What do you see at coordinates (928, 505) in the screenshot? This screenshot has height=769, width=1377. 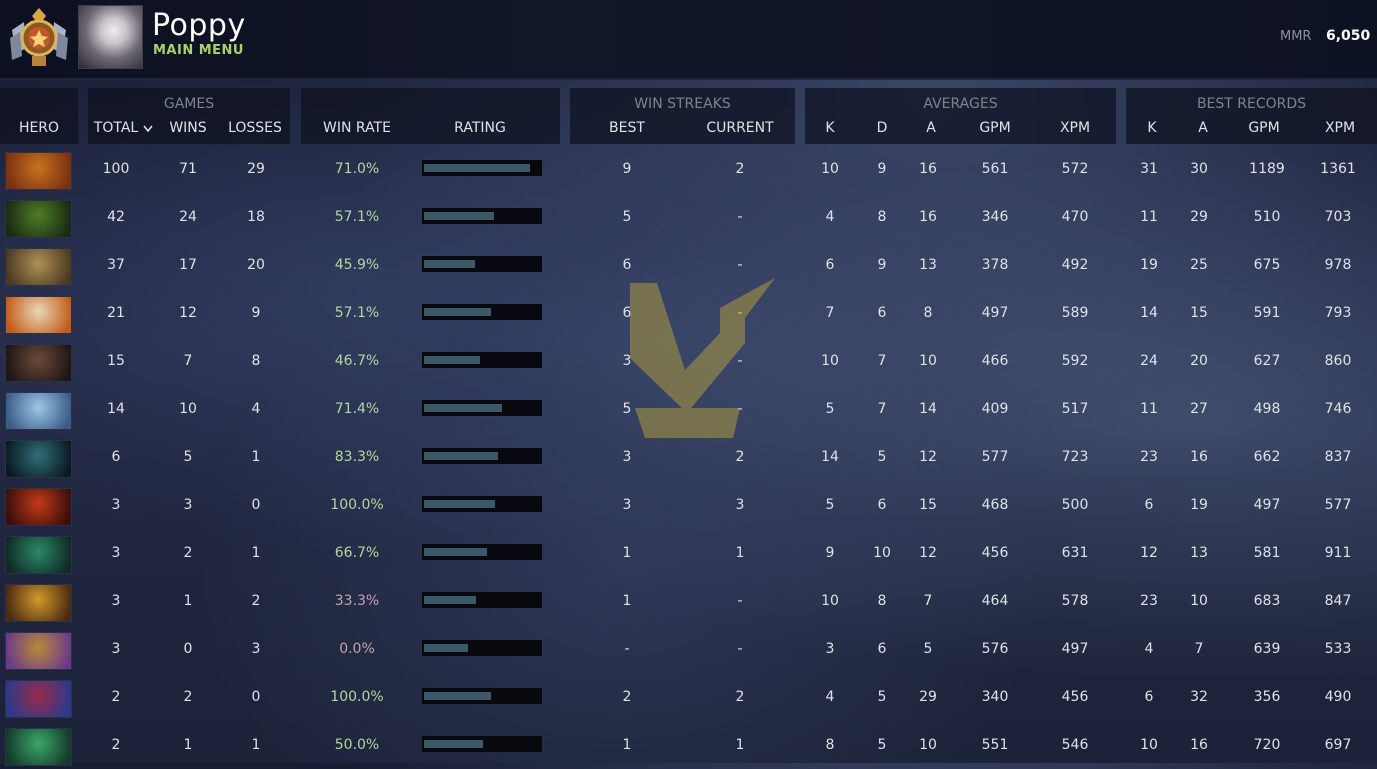 I see `avg-assists-cell: 15` at bounding box center [928, 505].